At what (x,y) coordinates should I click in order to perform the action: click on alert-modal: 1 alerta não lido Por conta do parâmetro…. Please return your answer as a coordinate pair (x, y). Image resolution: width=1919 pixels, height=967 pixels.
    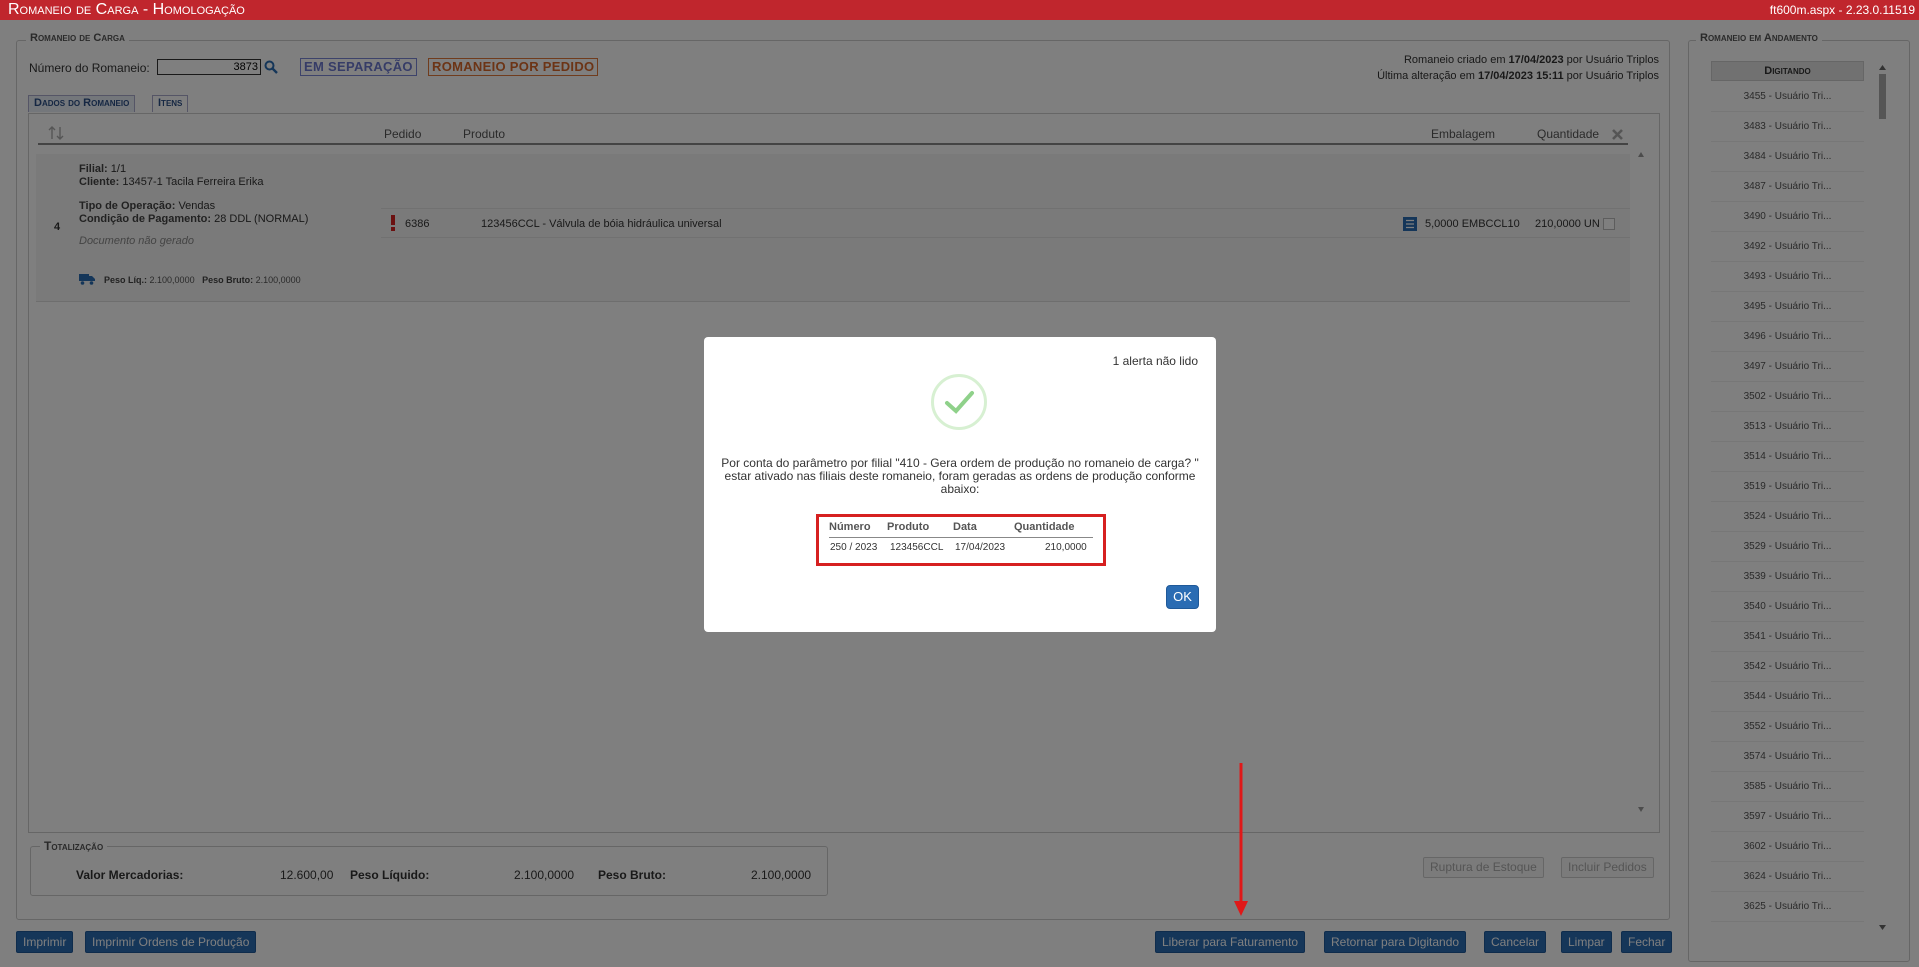
    Looking at the image, I should click on (960, 484).